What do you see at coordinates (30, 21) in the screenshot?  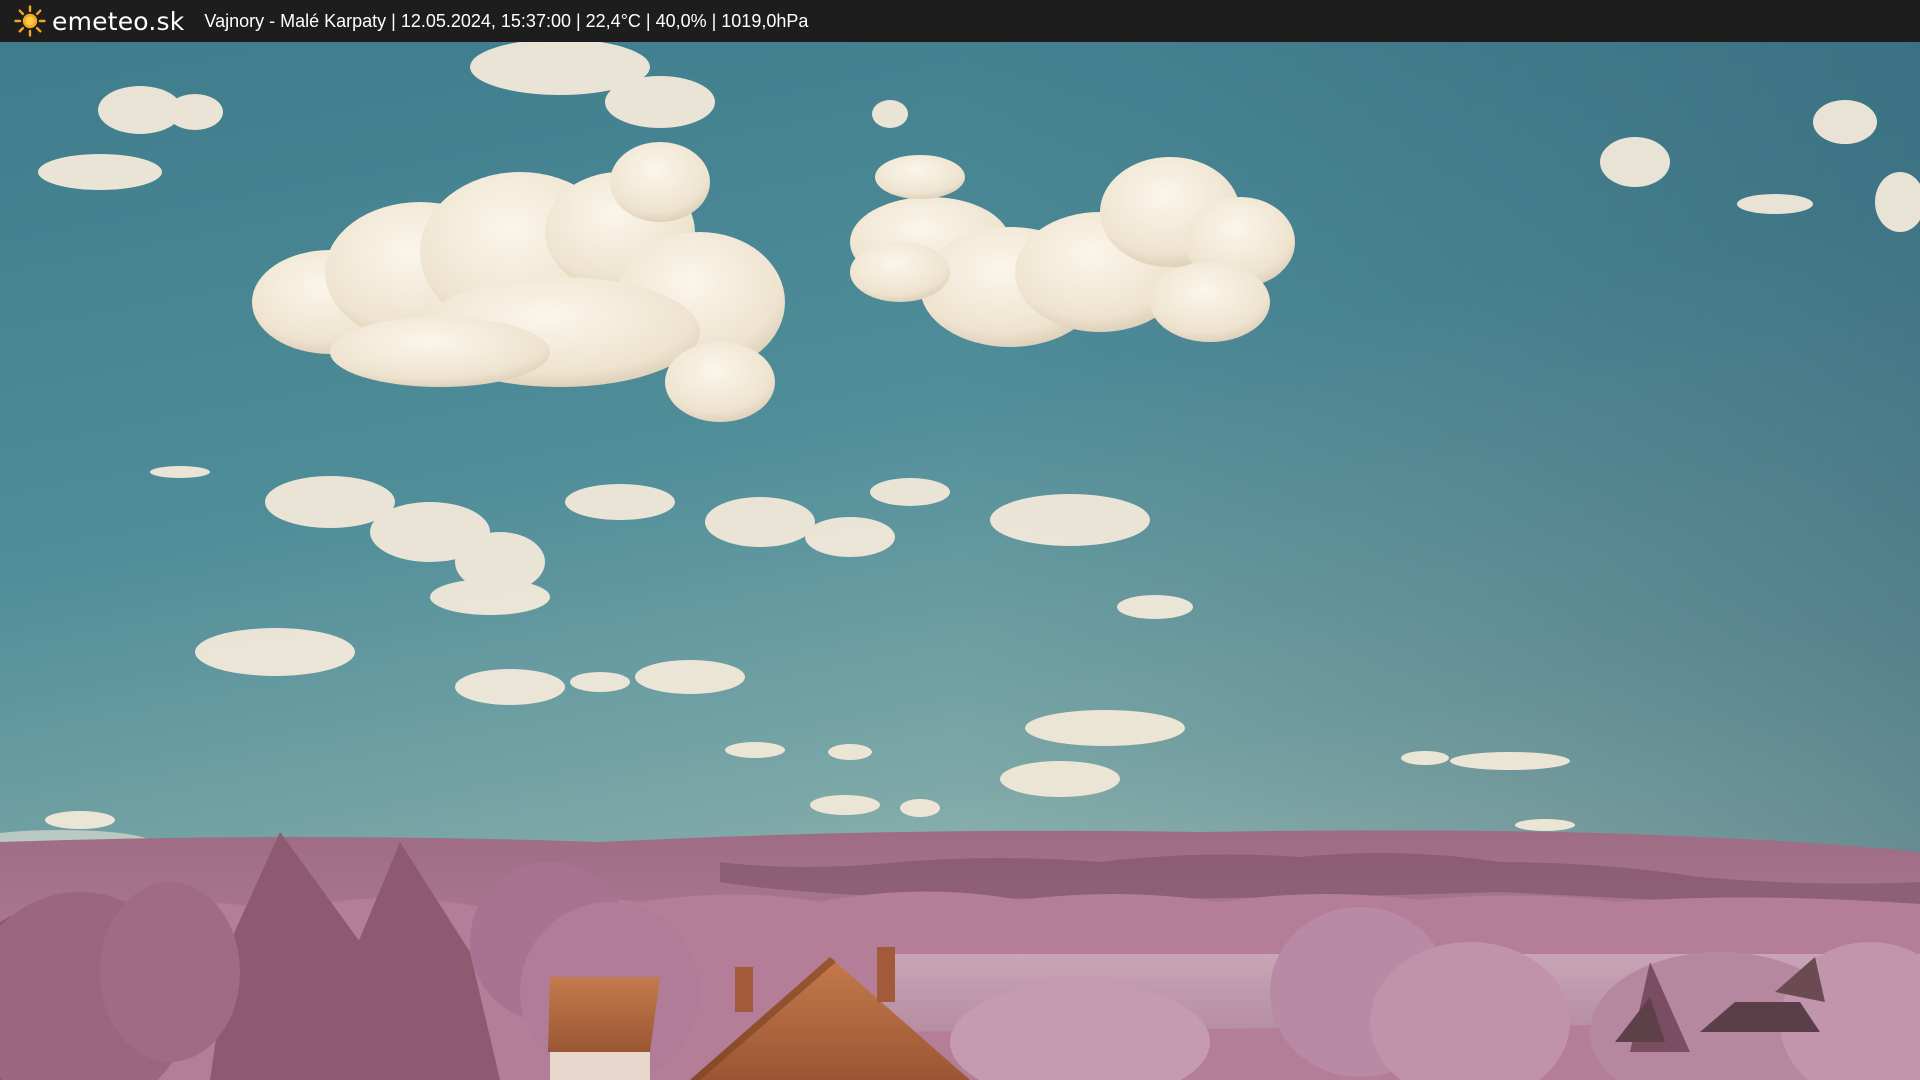 I see `sun-icon` at bounding box center [30, 21].